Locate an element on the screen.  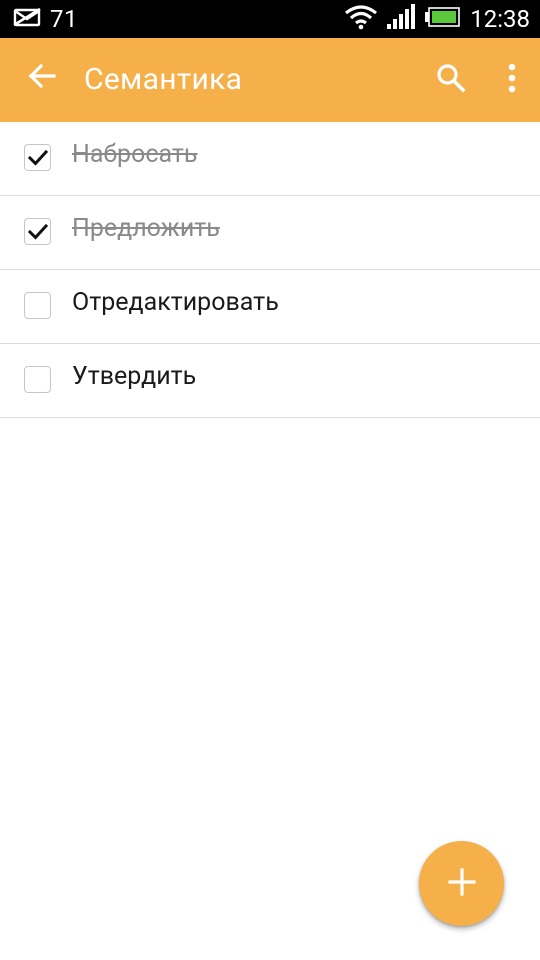
signal-icon is located at coordinates (401, 19).